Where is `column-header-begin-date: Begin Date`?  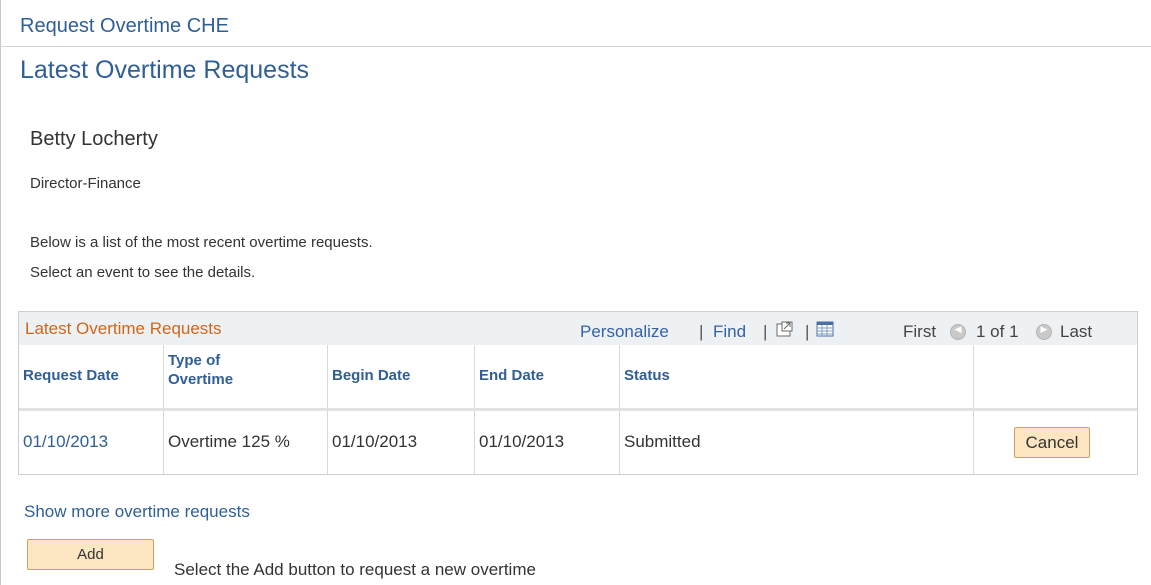
column-header-begin-date: Begin Date is located at coordinates (401, 376).